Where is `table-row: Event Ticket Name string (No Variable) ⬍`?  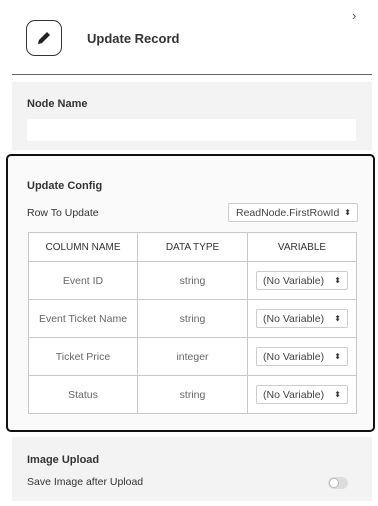
table-row: Event Ticket Name string (No Variable) ⬍ is located at coordinates (192, 318).